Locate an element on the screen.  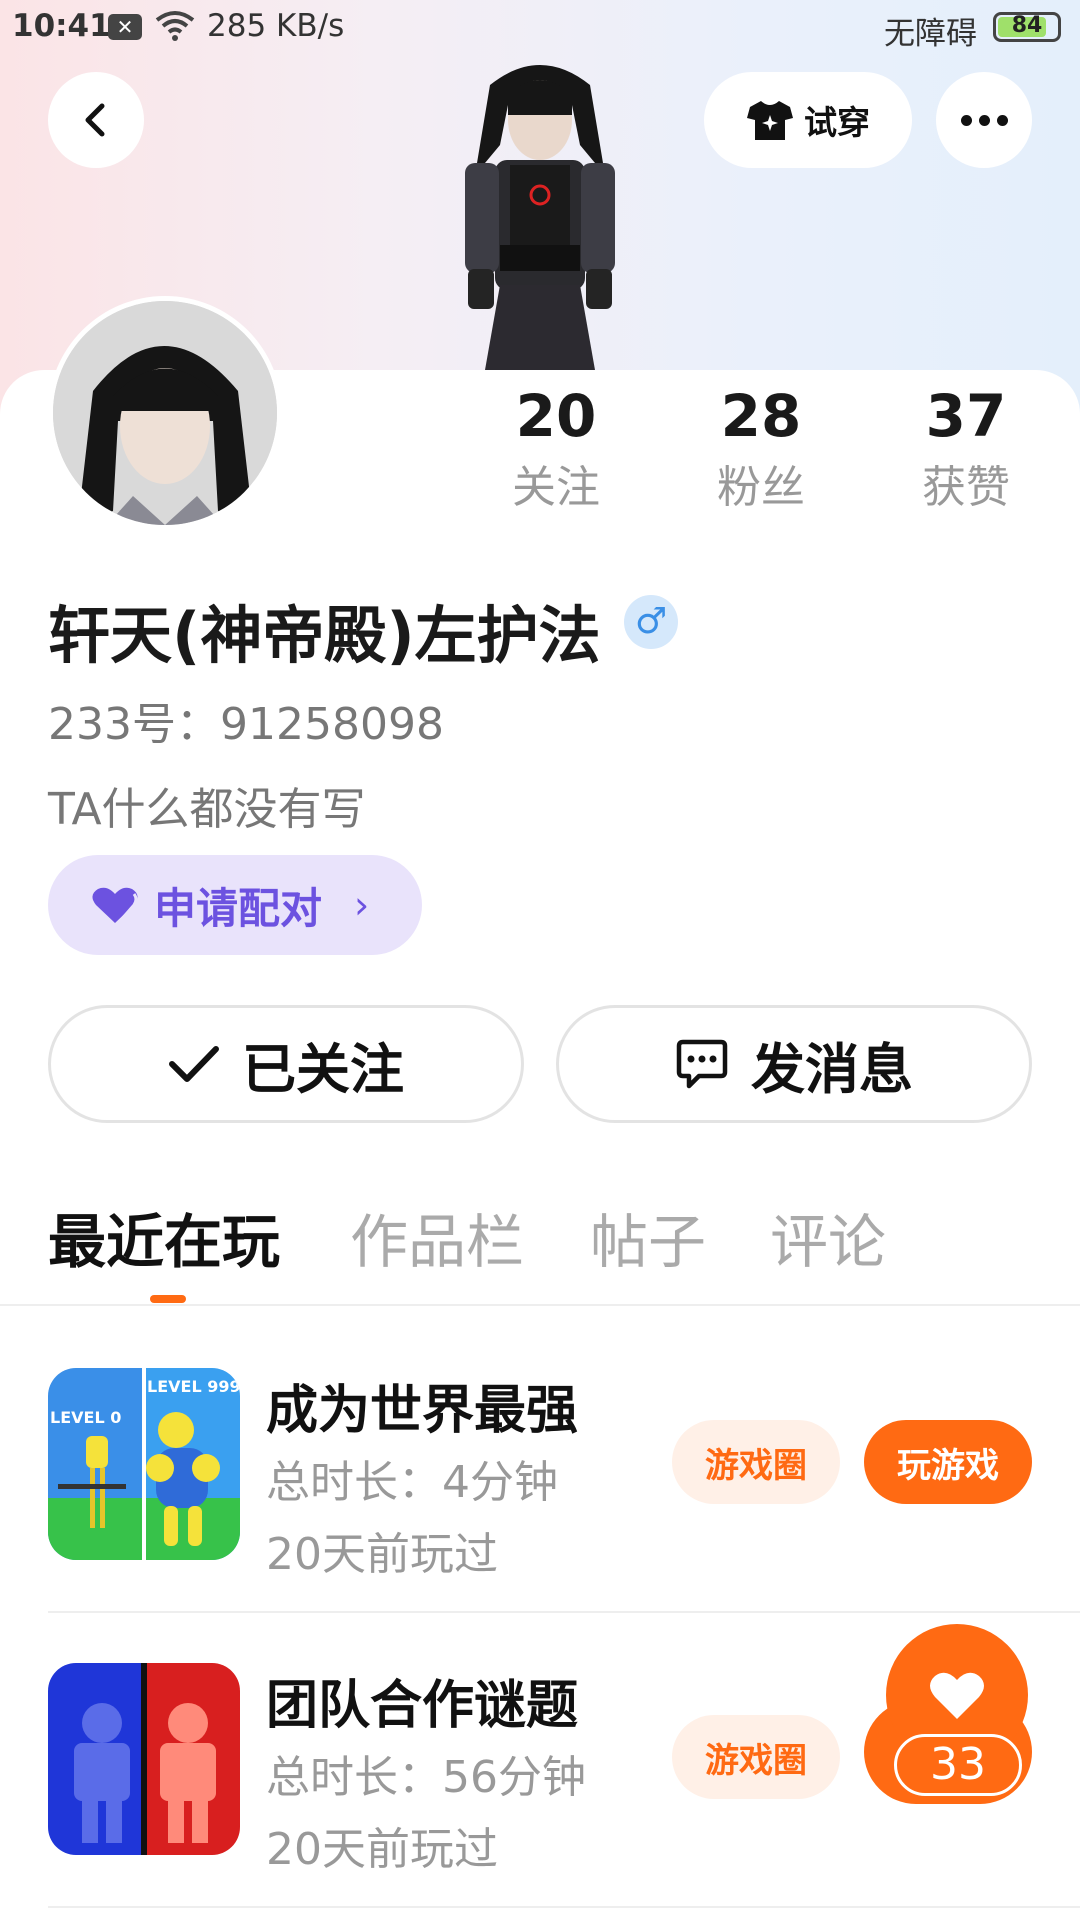
back-button is located at coordinates (96, 120).